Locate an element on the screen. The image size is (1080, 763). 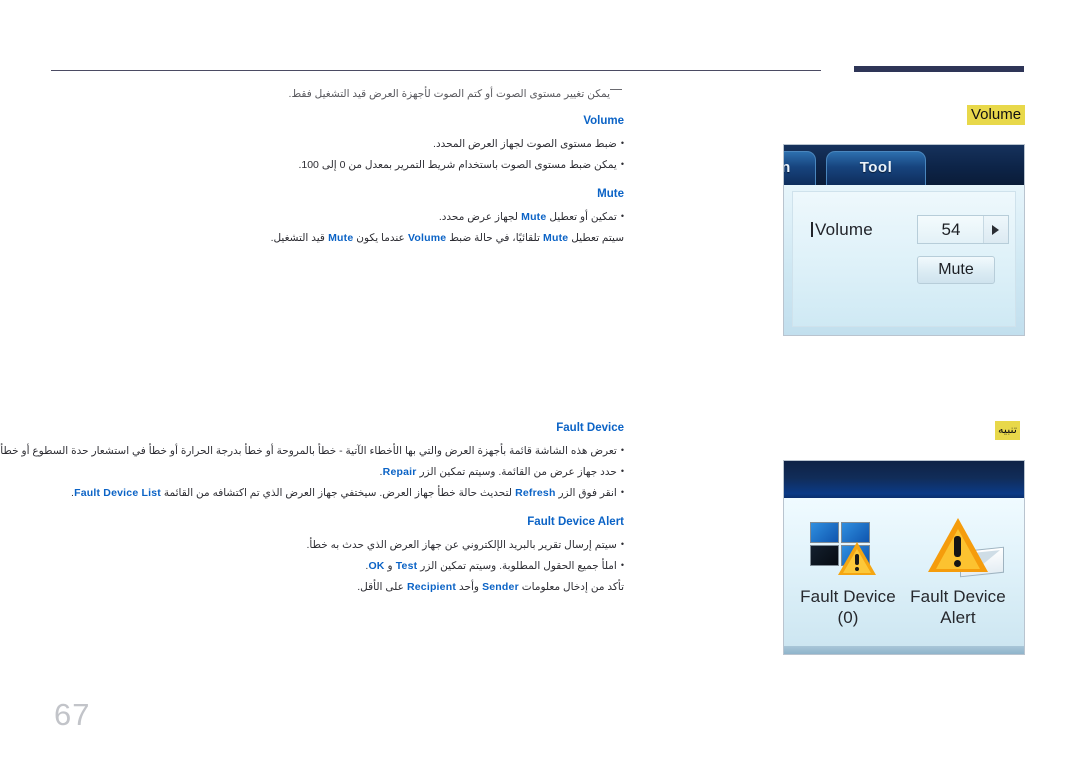
screenshot-tabbar: n Tool is located at coordinates (905, 165).